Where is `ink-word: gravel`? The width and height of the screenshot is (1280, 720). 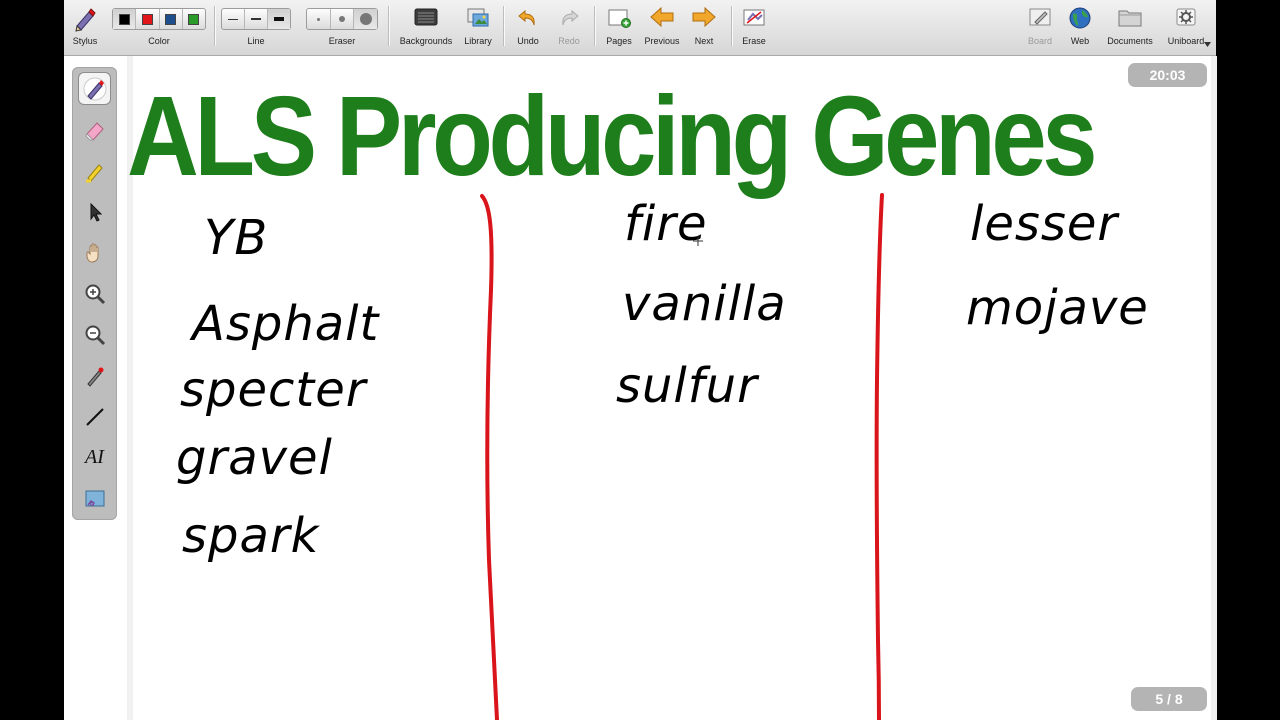 ink-word: gravel is located at coordinates (254, 458).